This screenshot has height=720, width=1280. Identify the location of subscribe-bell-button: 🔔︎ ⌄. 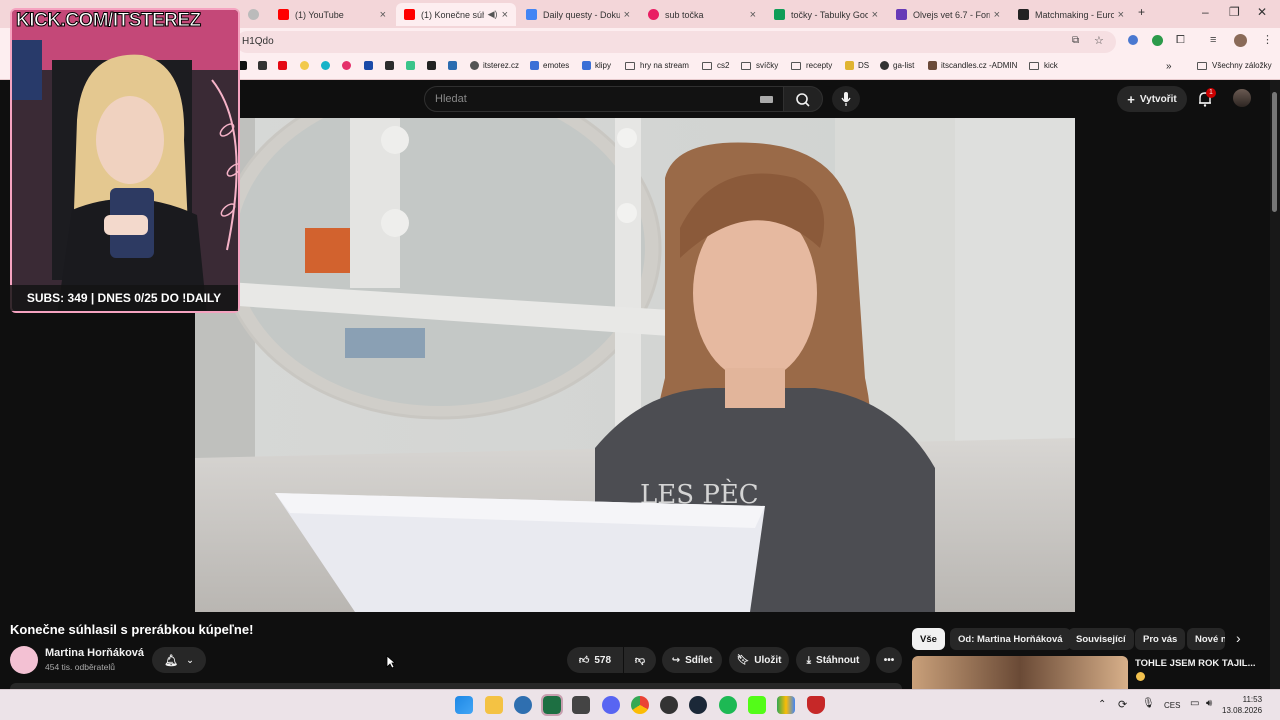
(179, 660).